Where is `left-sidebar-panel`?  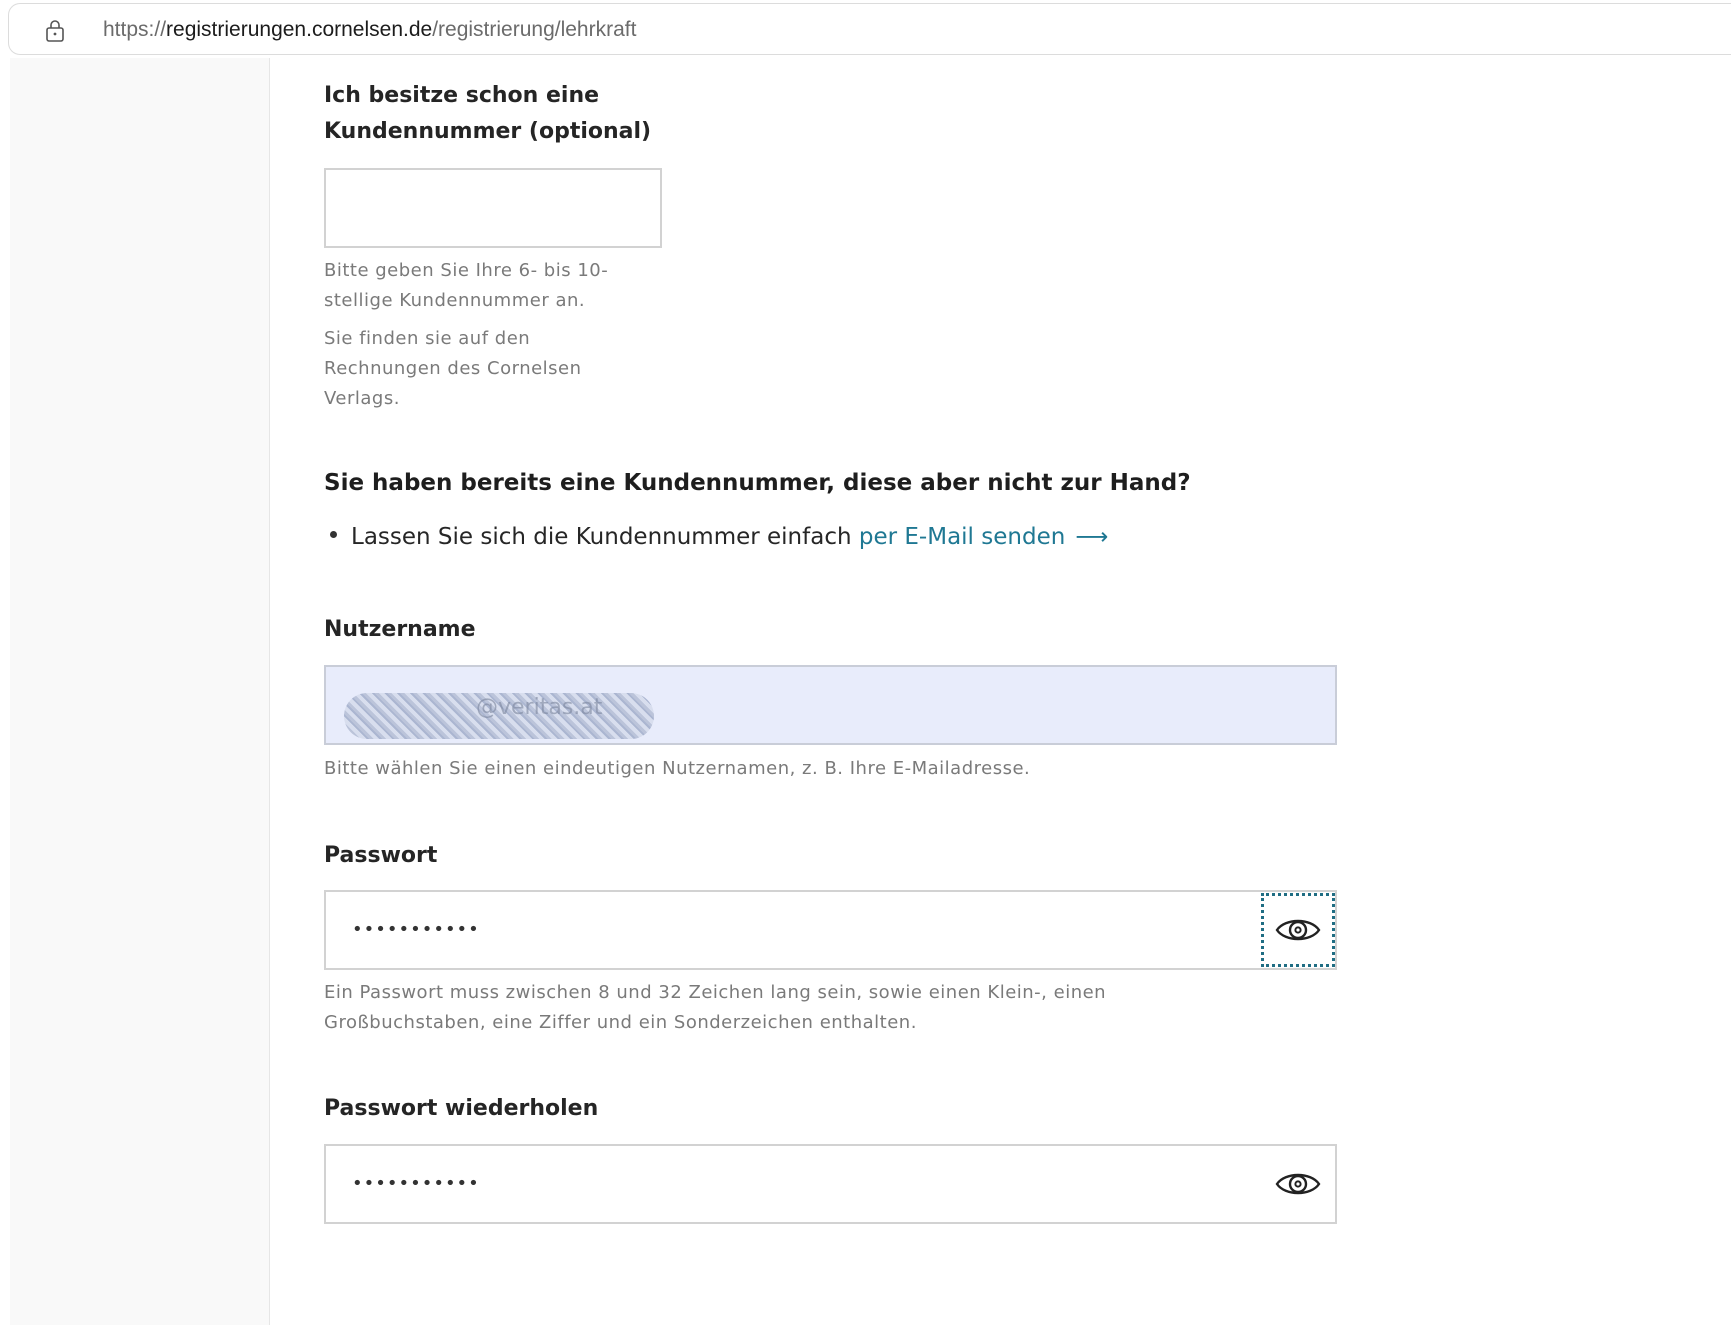 left-sidebar-panel is located at coordinates (140, 691).